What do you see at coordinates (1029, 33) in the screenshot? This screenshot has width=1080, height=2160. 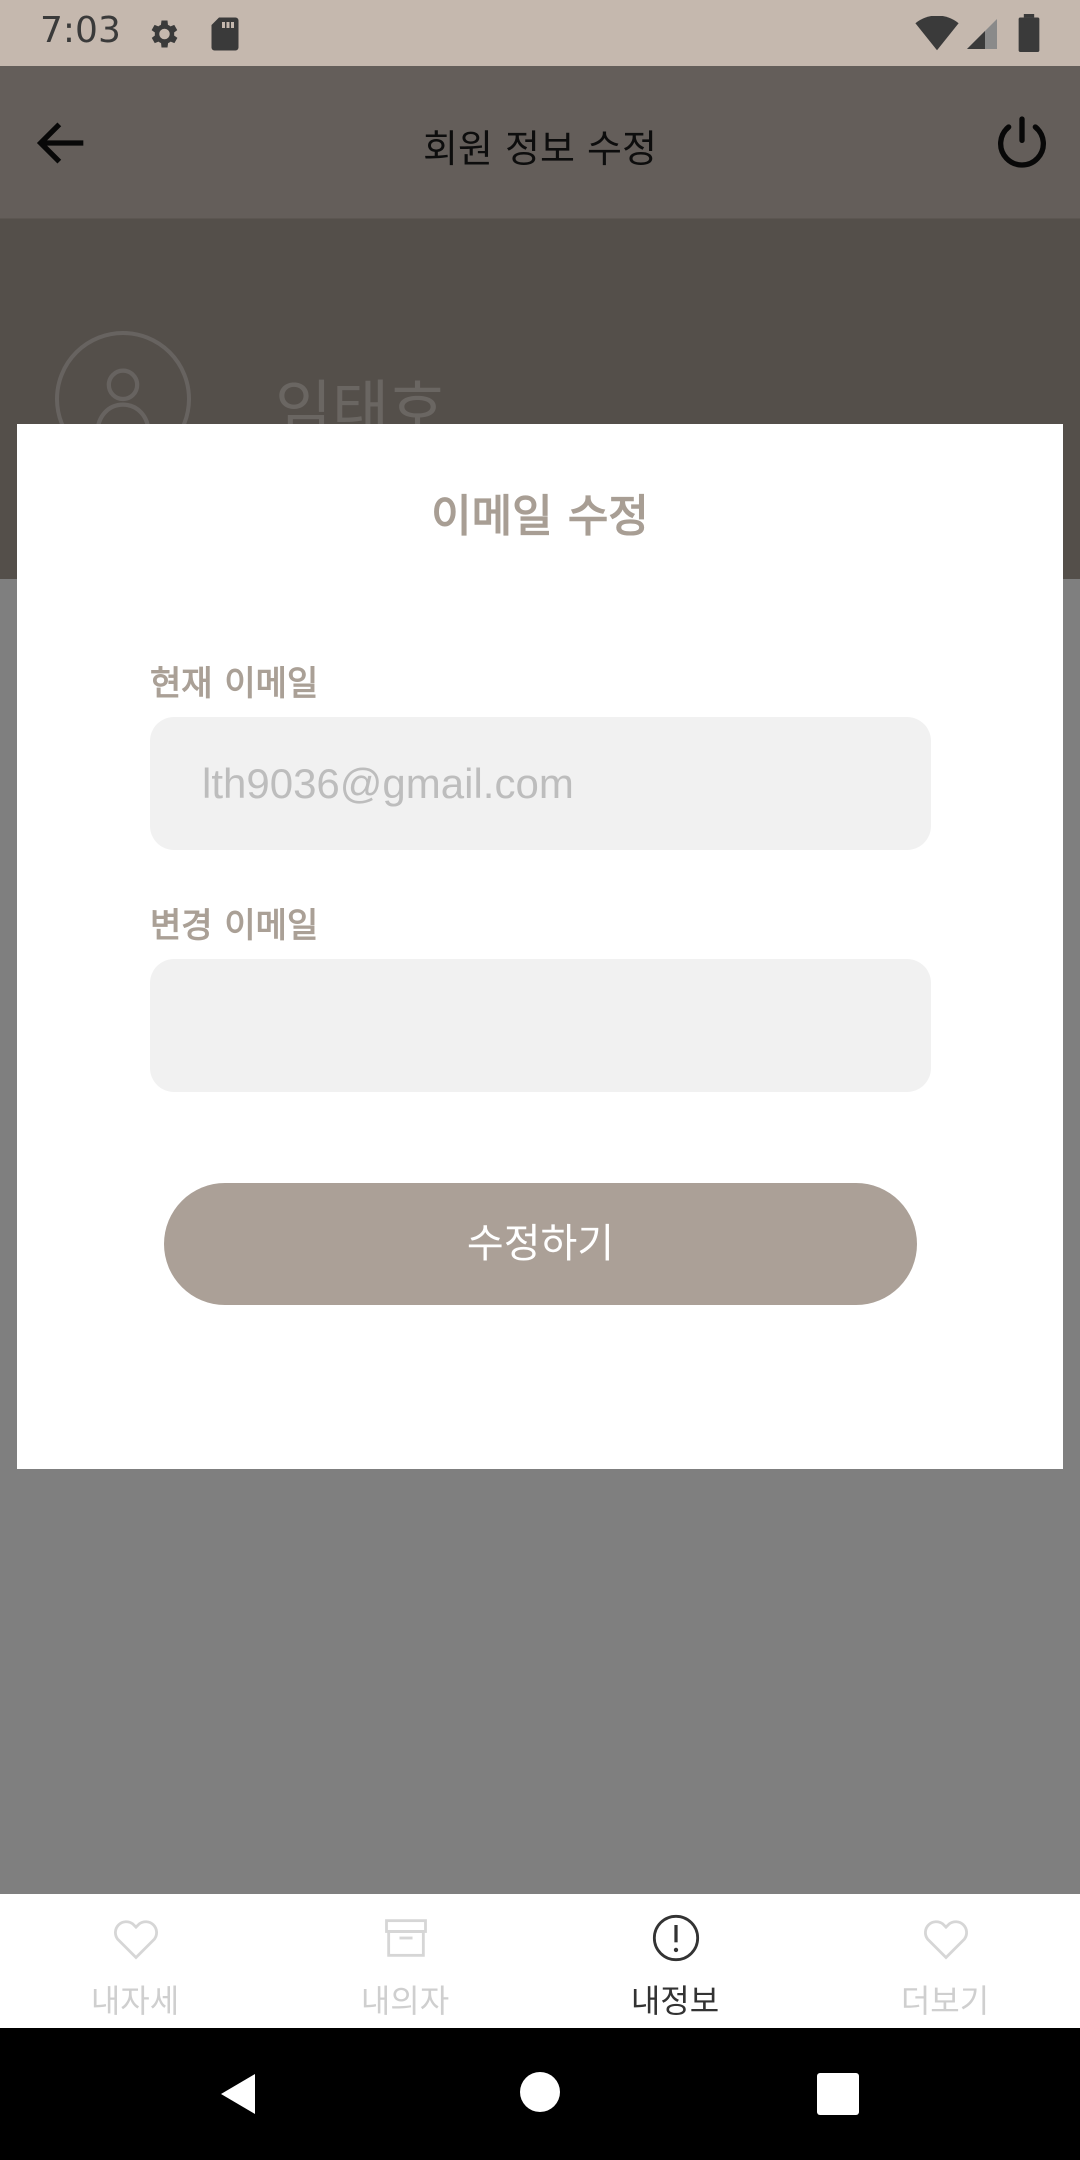 I see `battery-icon` at bounding box center [1029, 33].